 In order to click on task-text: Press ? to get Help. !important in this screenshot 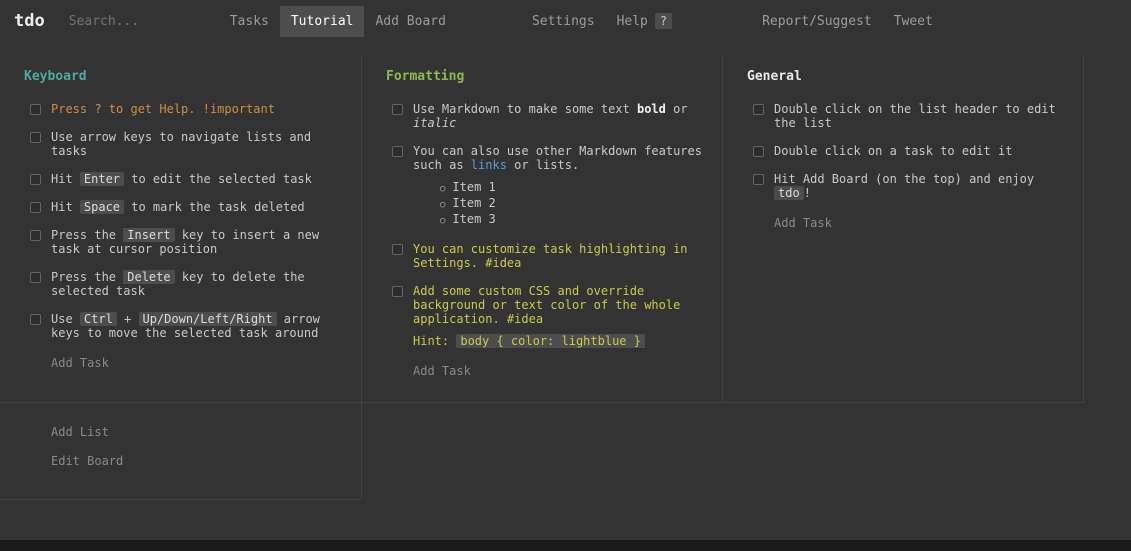, I will do `click(163, 109)`.